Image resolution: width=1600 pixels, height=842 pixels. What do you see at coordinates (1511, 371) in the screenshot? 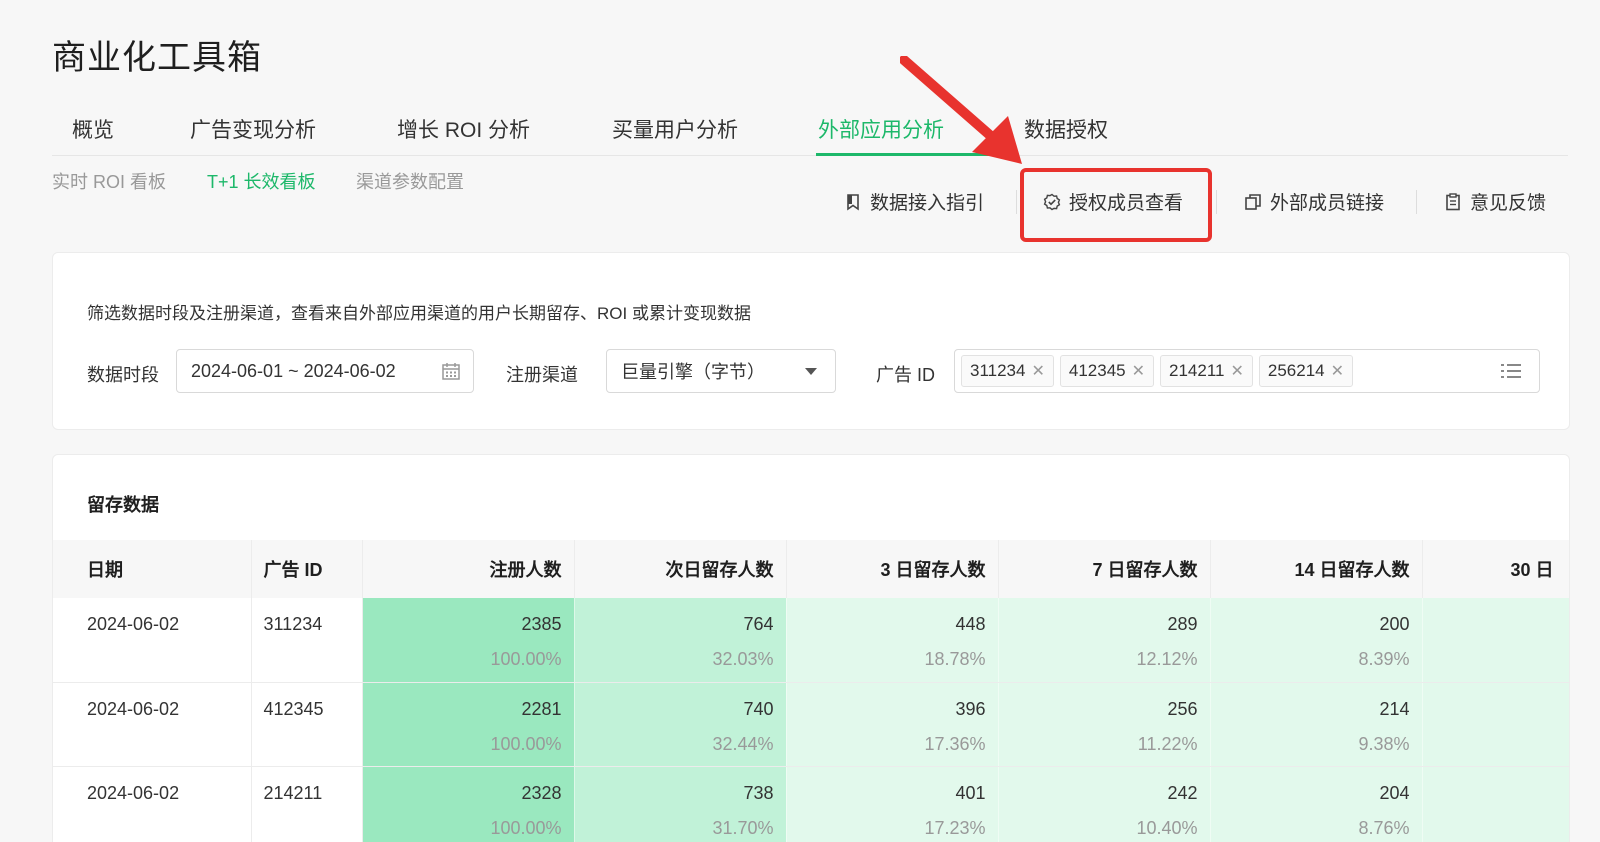
I see `list-icon` at bounding box center [1511, 371].